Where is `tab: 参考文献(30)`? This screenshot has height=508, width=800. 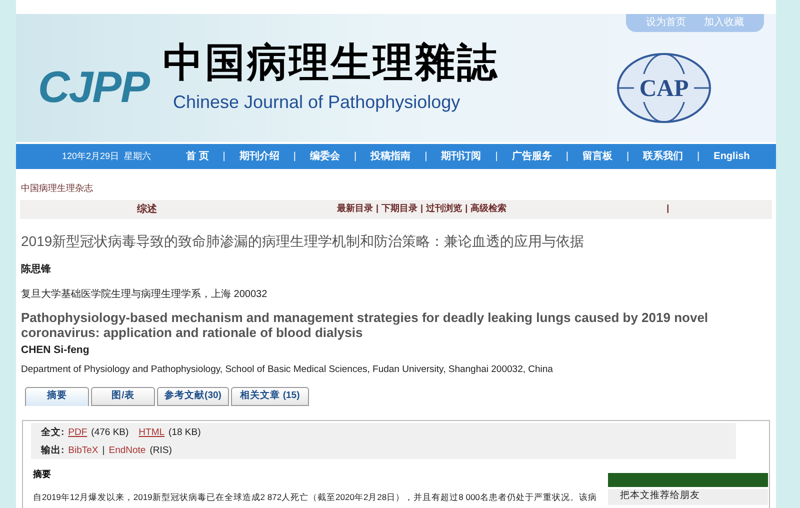 tab: 参考文献(30) is located at coordinates (193, 396).